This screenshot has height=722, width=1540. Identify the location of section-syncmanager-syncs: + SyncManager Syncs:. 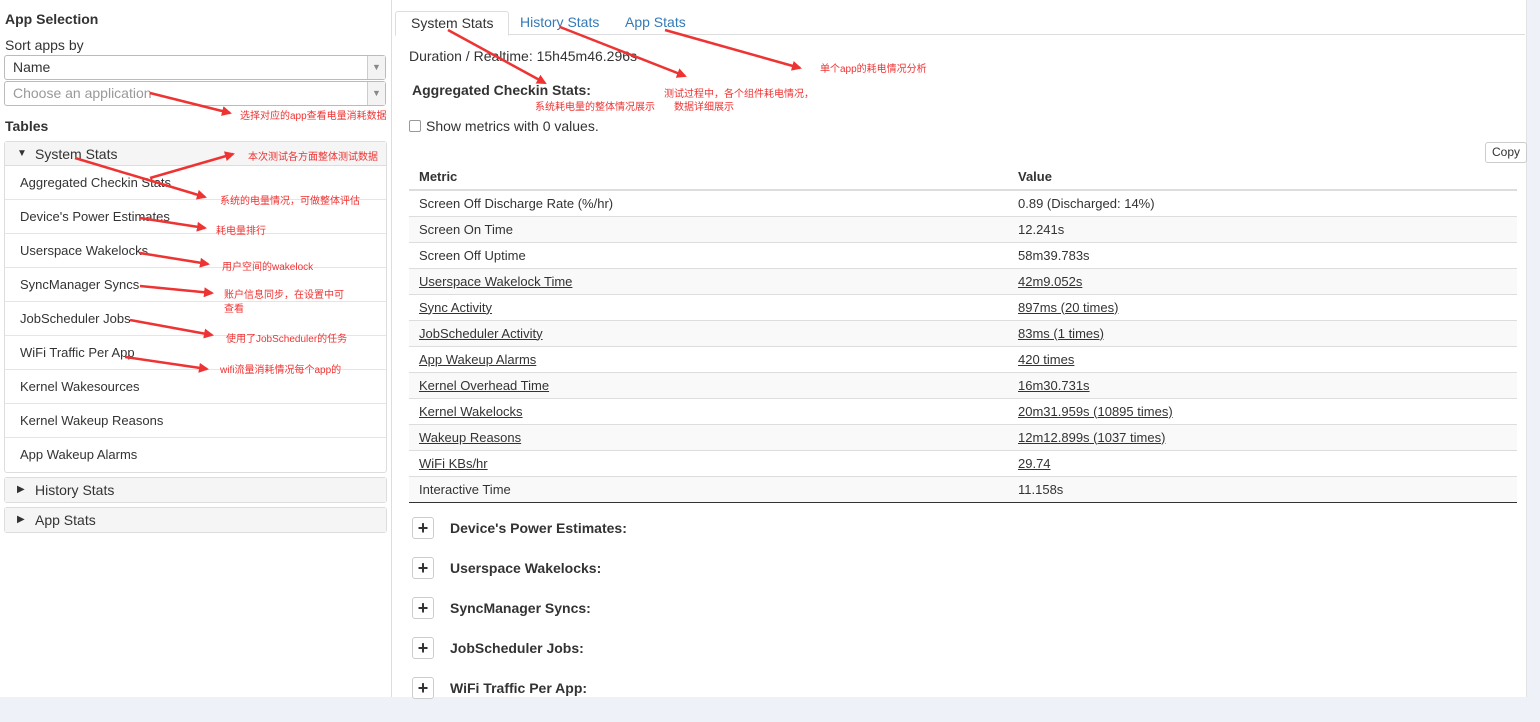
(501, 608).